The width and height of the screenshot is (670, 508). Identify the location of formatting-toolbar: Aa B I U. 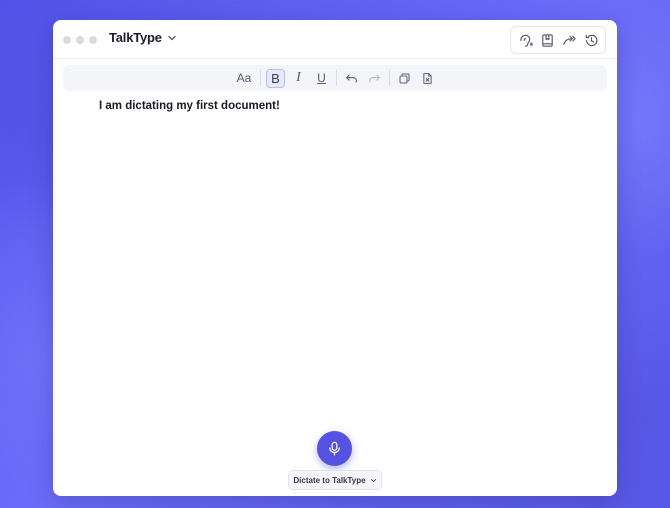
(335, 78).